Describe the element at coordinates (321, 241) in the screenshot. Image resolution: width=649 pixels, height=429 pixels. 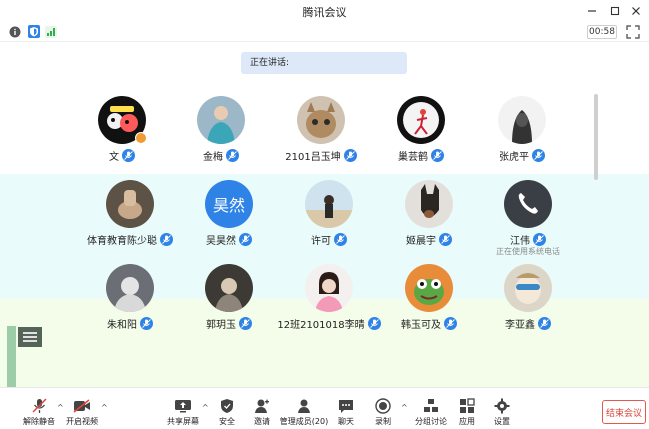
I see `participant-name: 许可` at that location.